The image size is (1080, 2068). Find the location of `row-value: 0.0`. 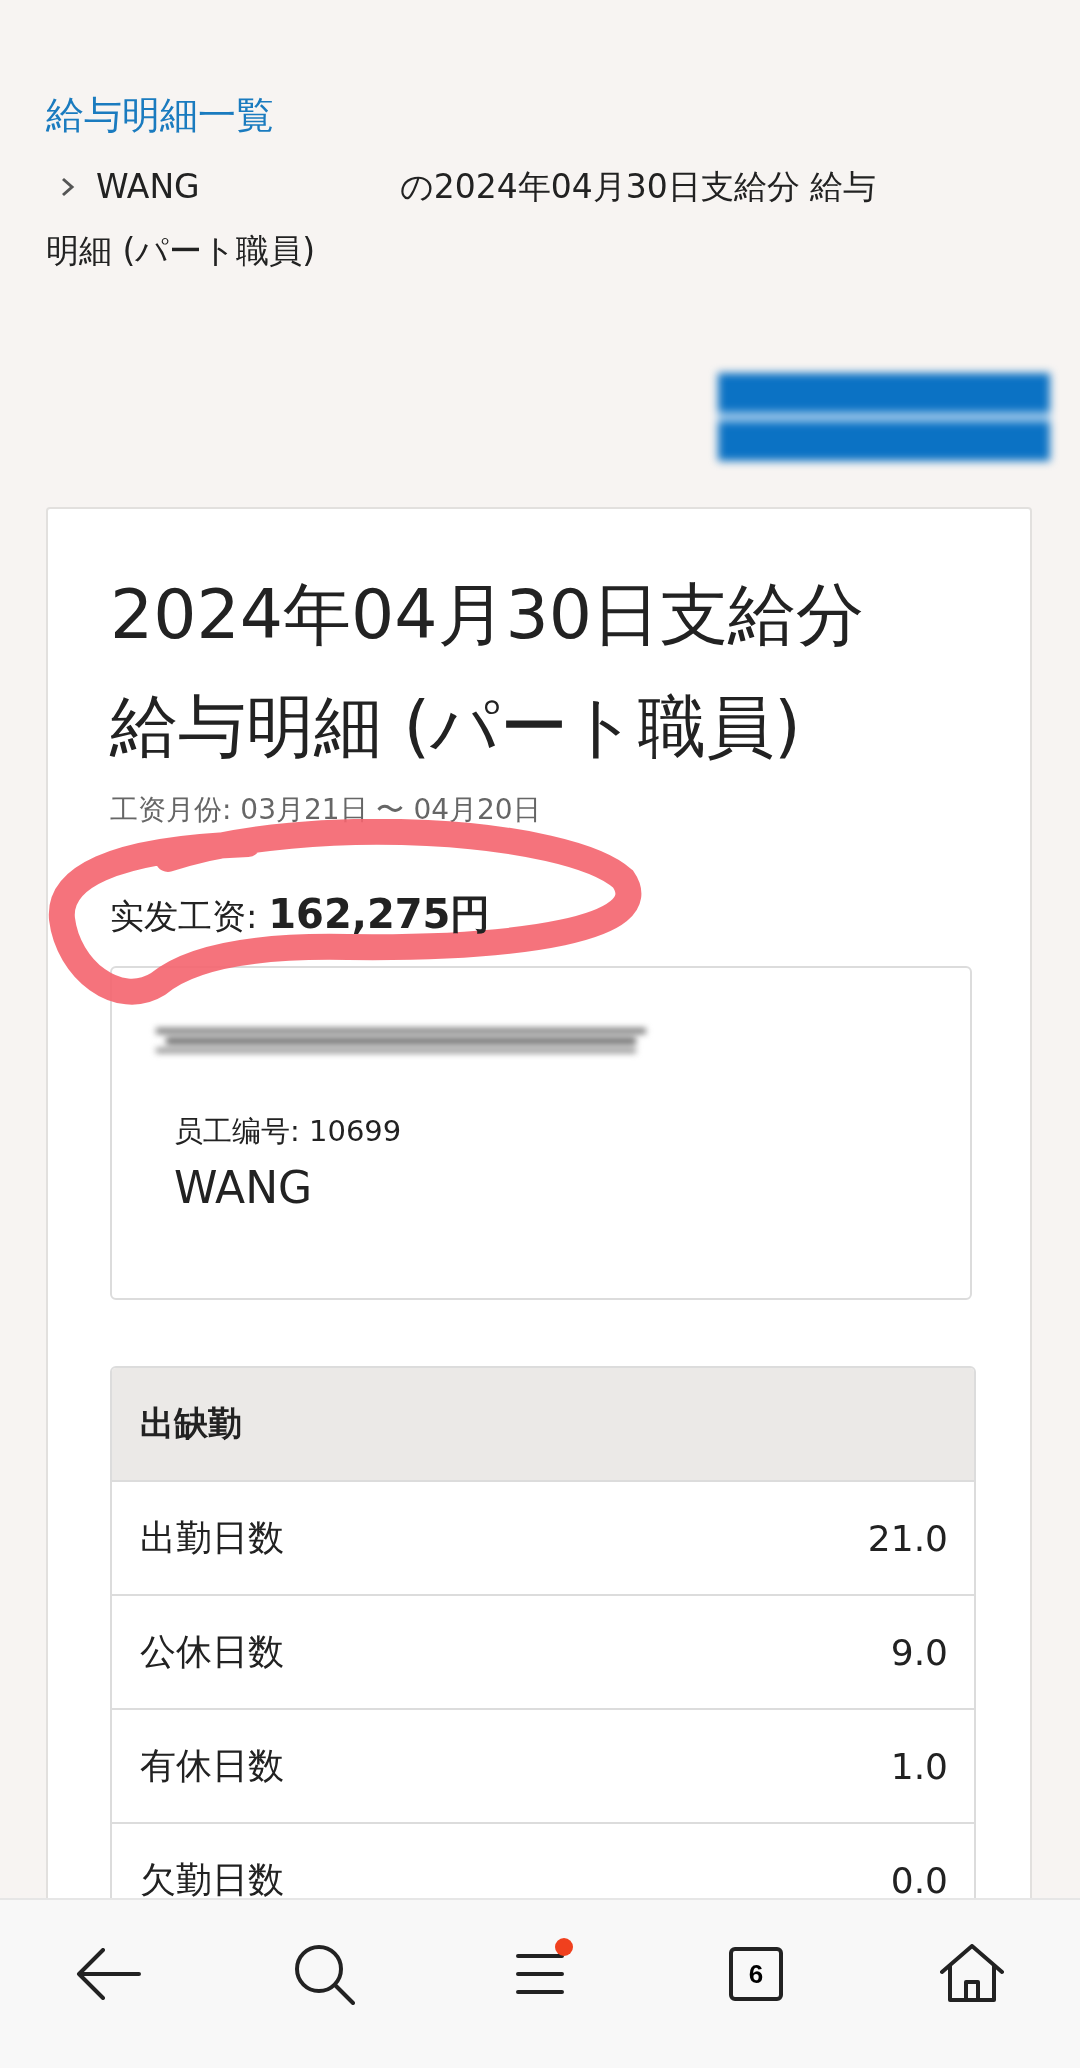

row-value: 0.0 is located at coordinates (919, 1880).